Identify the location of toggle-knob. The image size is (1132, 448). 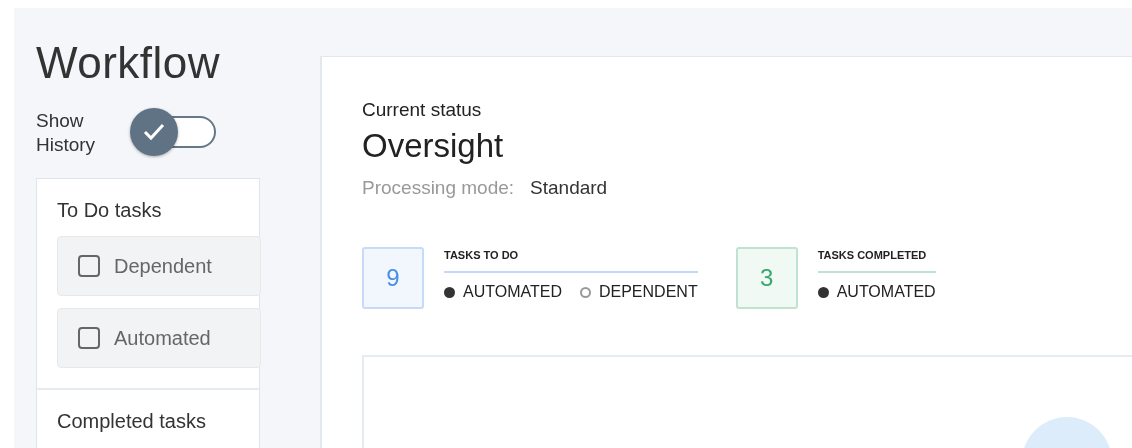
(154, 132).